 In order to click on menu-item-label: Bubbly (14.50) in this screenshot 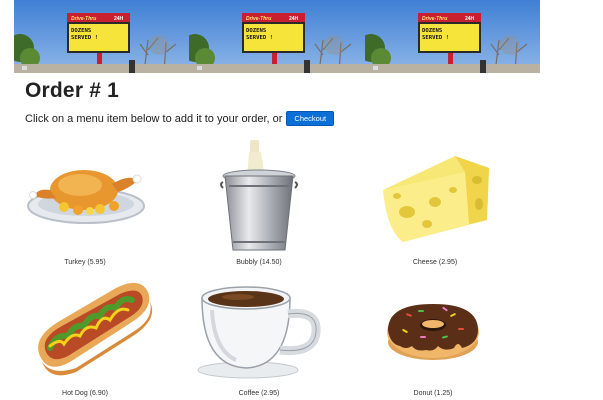, I will do `click(259, 262)`.